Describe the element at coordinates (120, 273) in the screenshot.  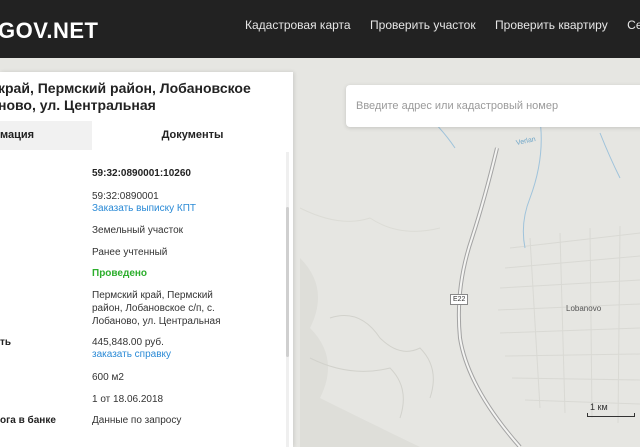
I see `survey-status: Проведено` at that location.